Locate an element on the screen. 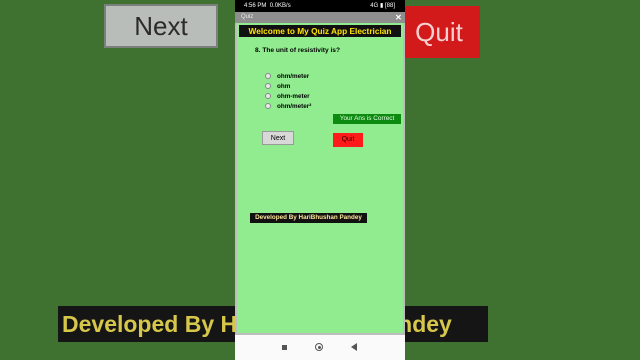 The width and height of the screenshot is (640, 360). option-3: ohm-meter is located at coordinates (288, 96).